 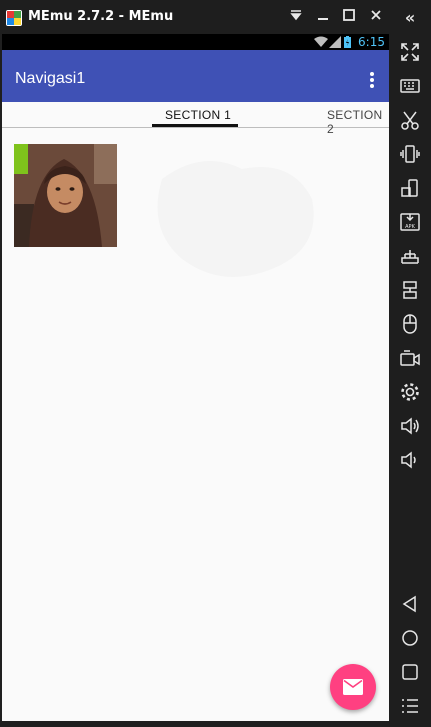 What do you see at coordinates (410, 188) in the screenshot?
I see `rotate-icon` at bounding box center [410, 188].